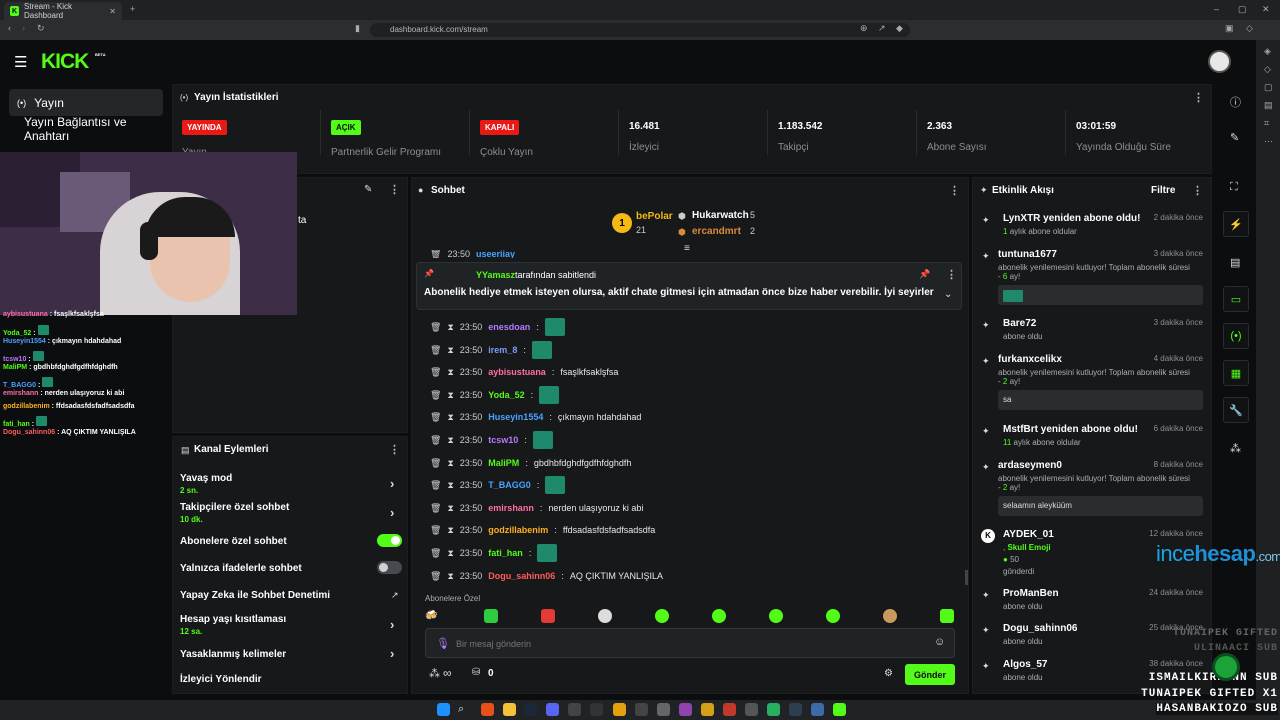 The image size is (1280, 720). I want to click on unpin-icon: 📌, so click(924, 274).